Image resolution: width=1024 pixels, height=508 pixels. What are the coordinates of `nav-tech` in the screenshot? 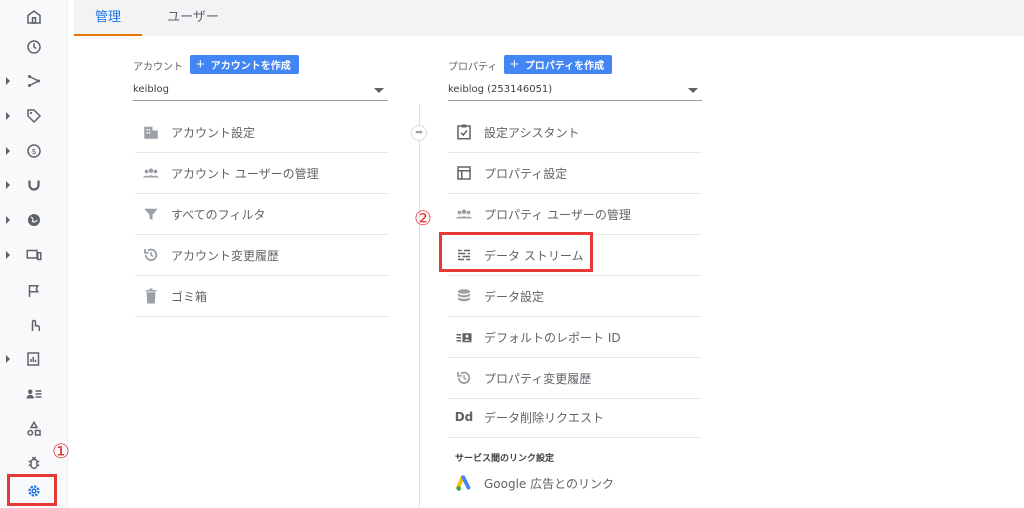 It's located at (34, 255).